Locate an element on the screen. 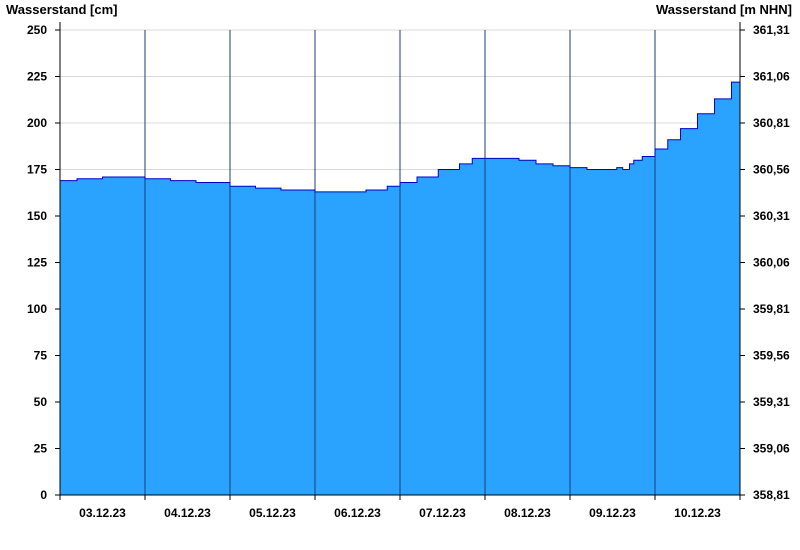 This screenshot has width=800, height=550. right-tick-label: 360,81 is located at coordinates (771, 123).